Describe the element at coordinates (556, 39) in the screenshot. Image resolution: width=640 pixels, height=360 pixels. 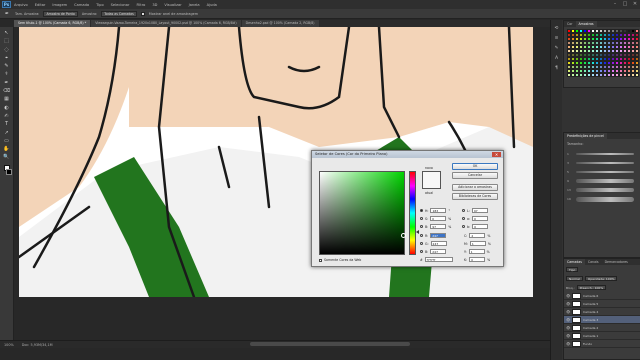
I see `properties-icon: ≡` at that location.